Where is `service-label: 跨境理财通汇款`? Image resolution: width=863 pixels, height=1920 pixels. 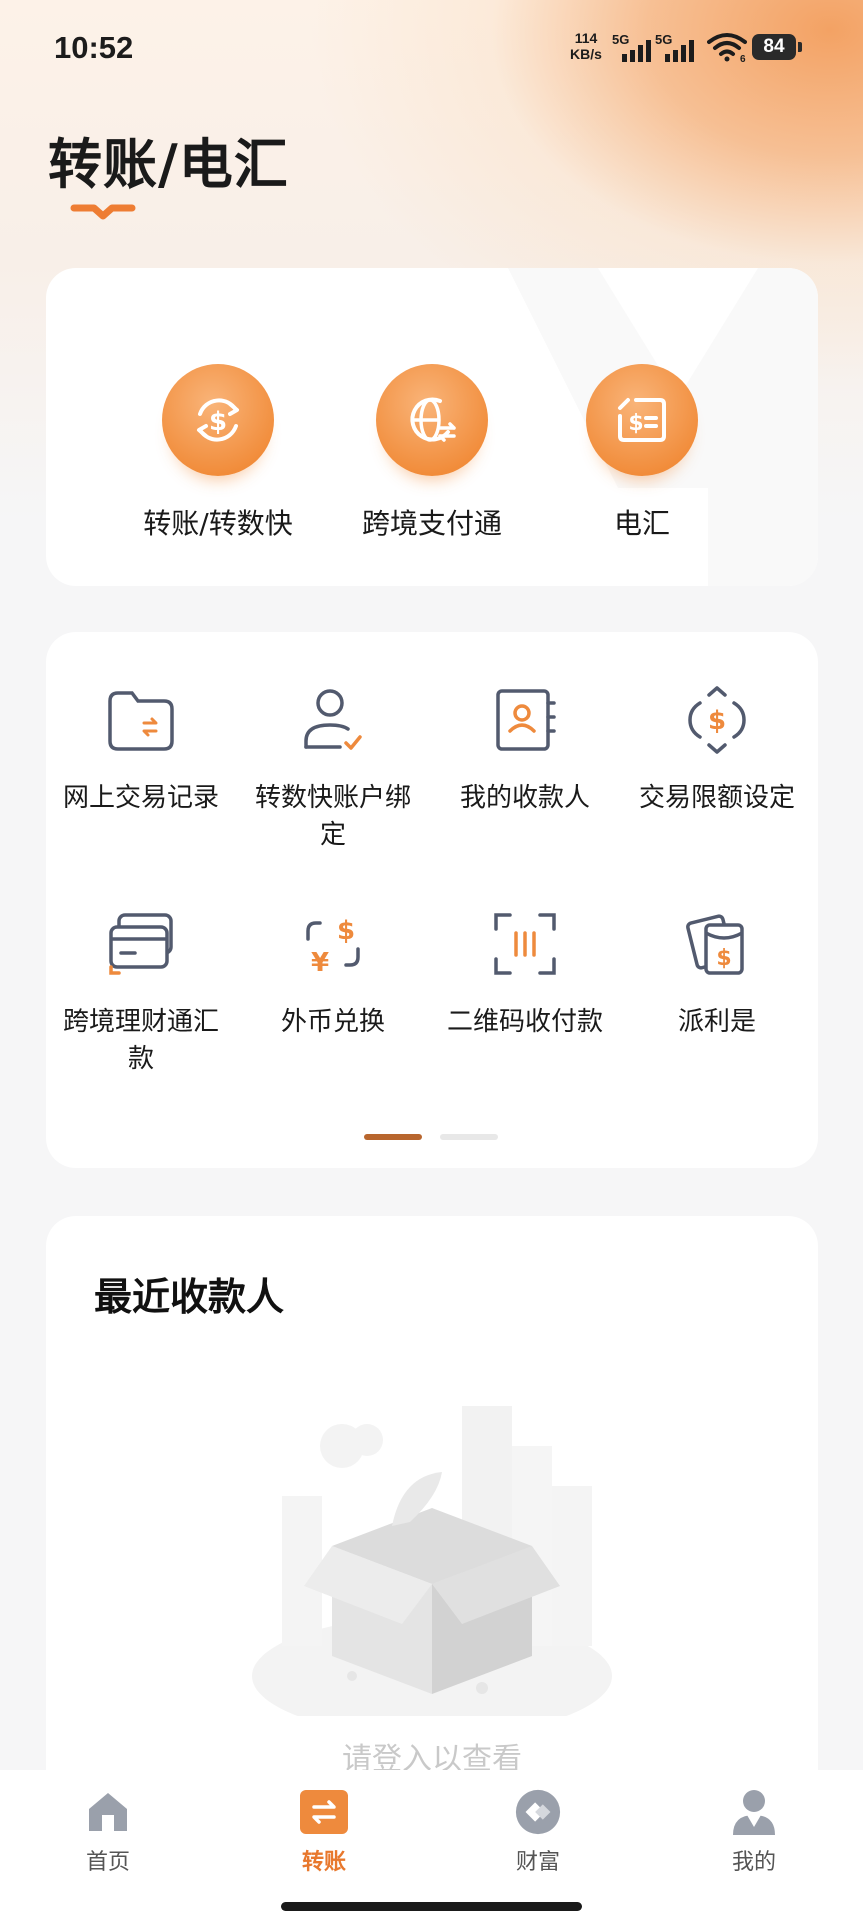 service-label: 跨境理财通汇款 is located at coordinates (140, 1040).